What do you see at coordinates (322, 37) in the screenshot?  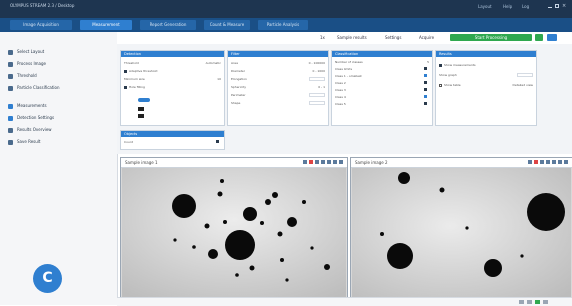 I see `zoom-level: 1x` at bounding box center [322, 37].